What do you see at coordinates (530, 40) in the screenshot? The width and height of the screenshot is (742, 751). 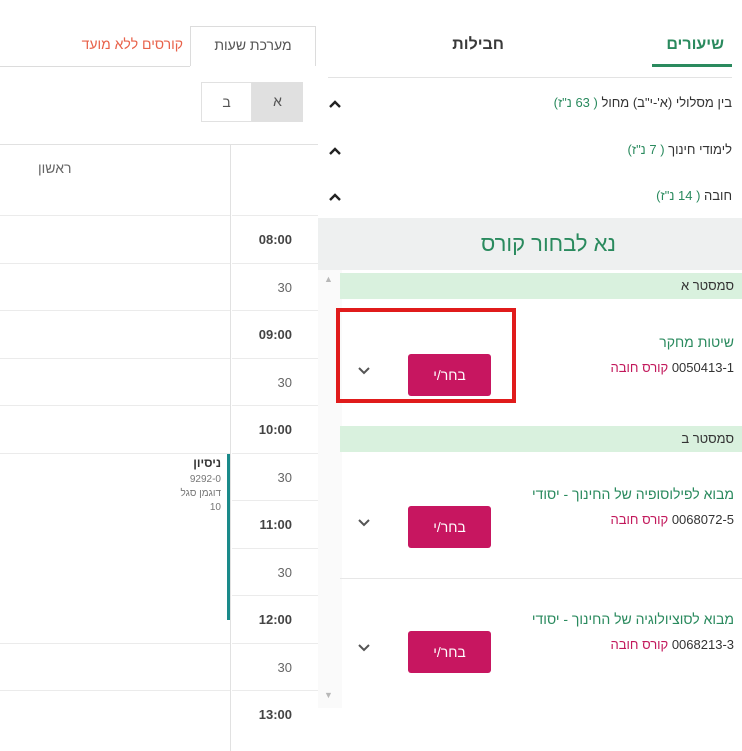 I see `main-tabs: שיעורים חבילות` at bounding box center [530, 40].